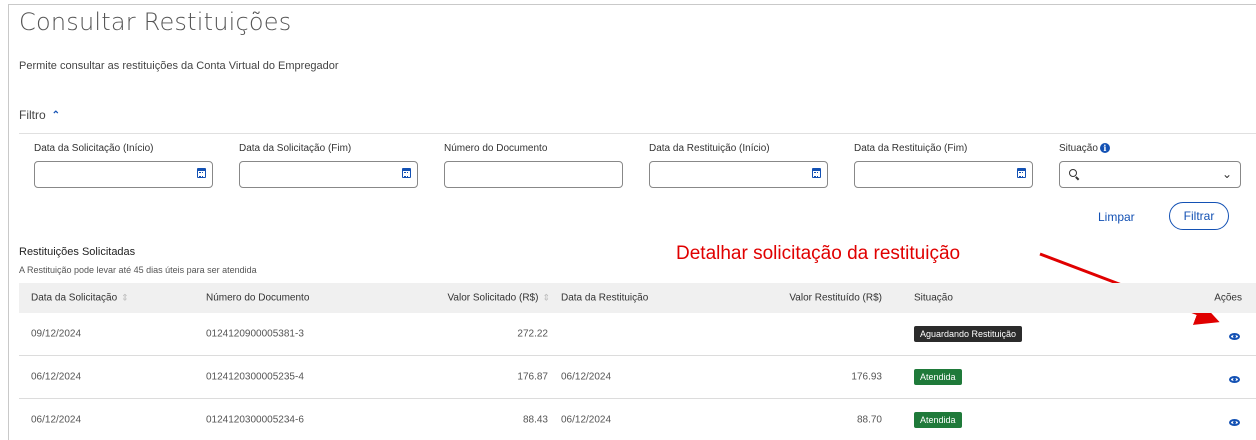  Describe the element at coordinates (532, 377) in the screenshot. I see `cell-valor-solicitado: 176.87` at that location.